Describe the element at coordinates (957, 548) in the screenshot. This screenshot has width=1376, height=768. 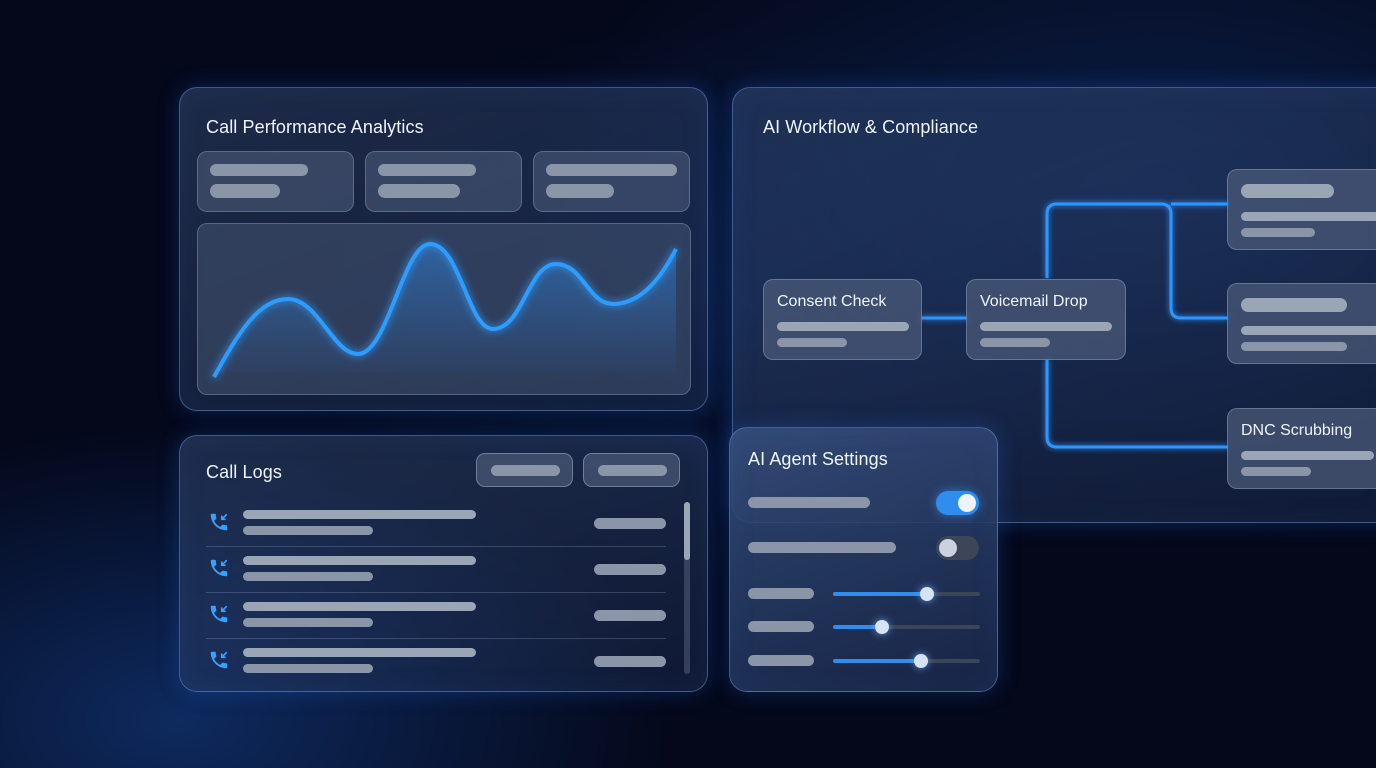
I see `setting-toggle-off` at that location.